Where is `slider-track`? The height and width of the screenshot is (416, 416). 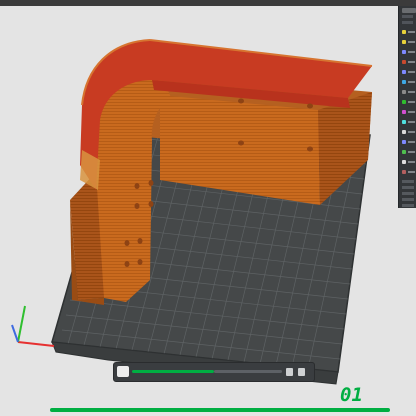
slider-track is located at coordinates (248, 371).